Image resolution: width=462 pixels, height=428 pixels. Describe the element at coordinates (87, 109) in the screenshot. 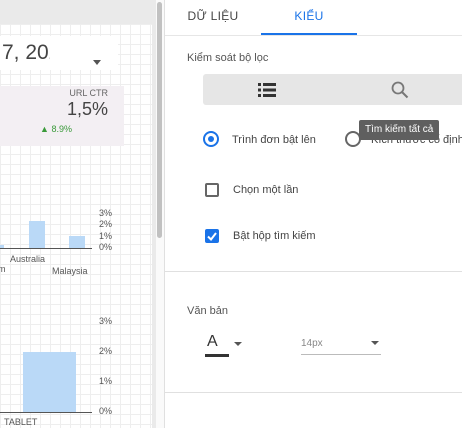

I see `scorecard-value: 1,5%` at that location.